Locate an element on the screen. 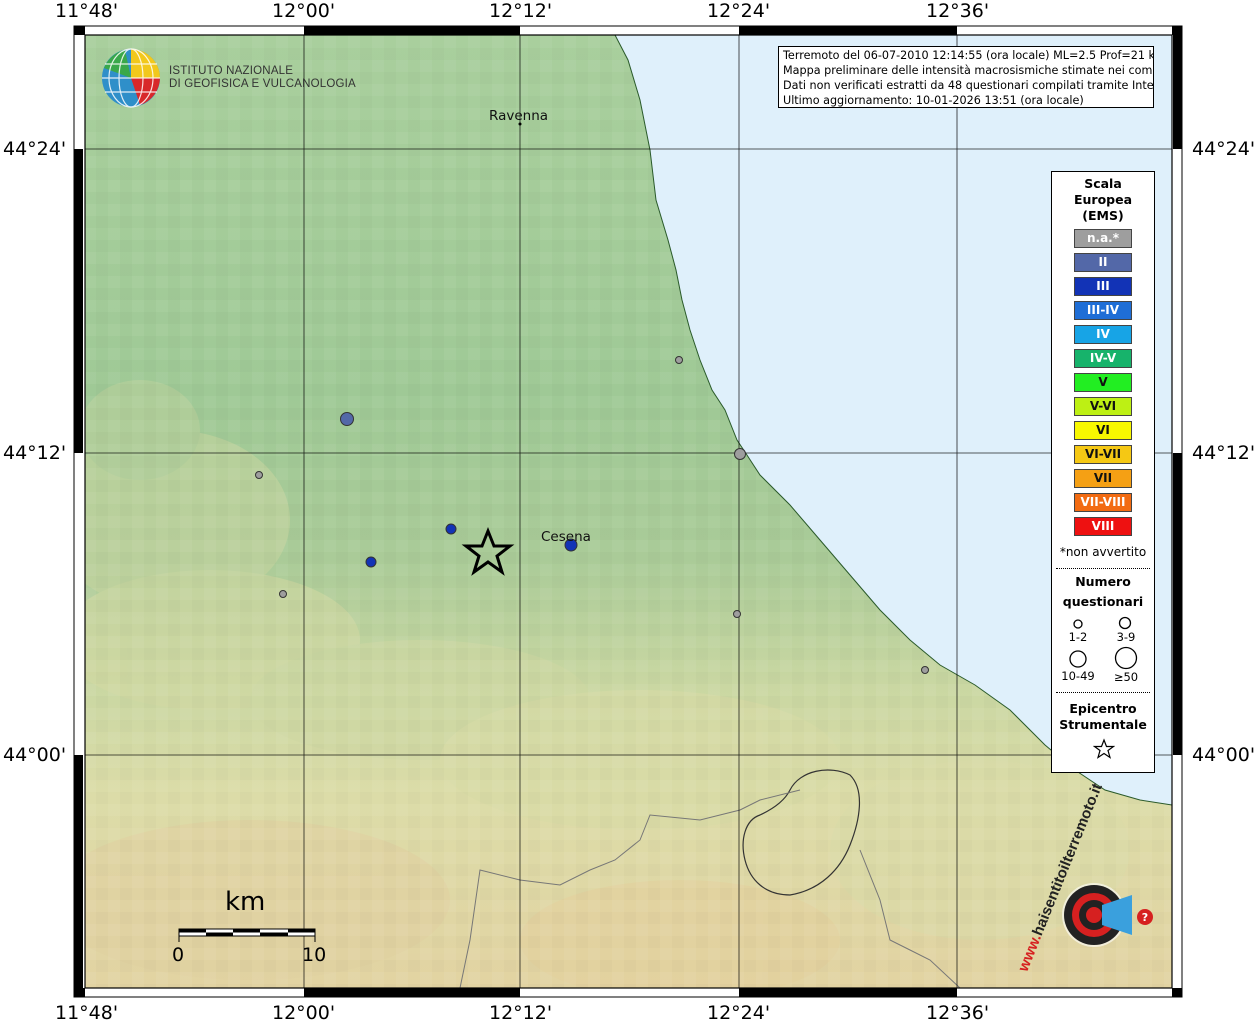 Image resolution: width=1255 pixels, height=1024 pixels. count-class-3-9: 3-9 is located at coordinates (1126, 637).